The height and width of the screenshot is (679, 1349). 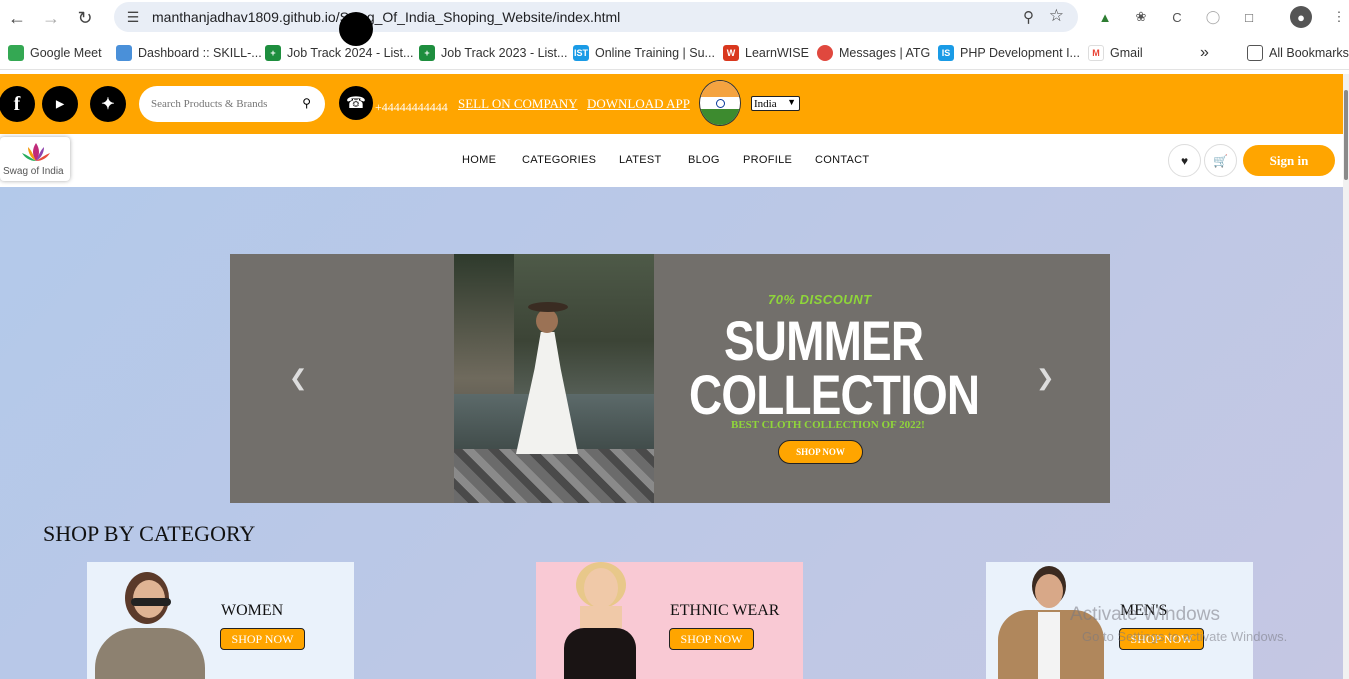 I want to click on section-title: SHOP BY CATEGORY, so click(x=149, y=533).